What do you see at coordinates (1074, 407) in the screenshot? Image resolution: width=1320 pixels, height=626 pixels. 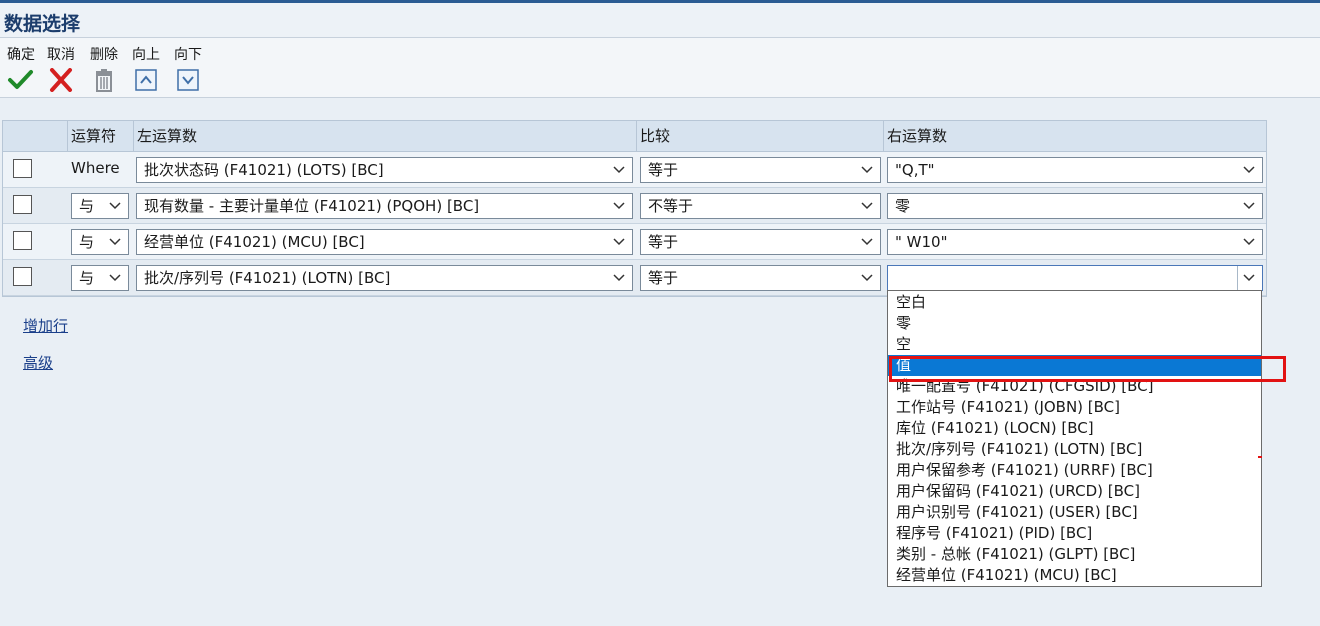 I see `dropdown-option: 工作站号 (F41021) (JOBN) [BC]` at bounding box center [1074, 407].